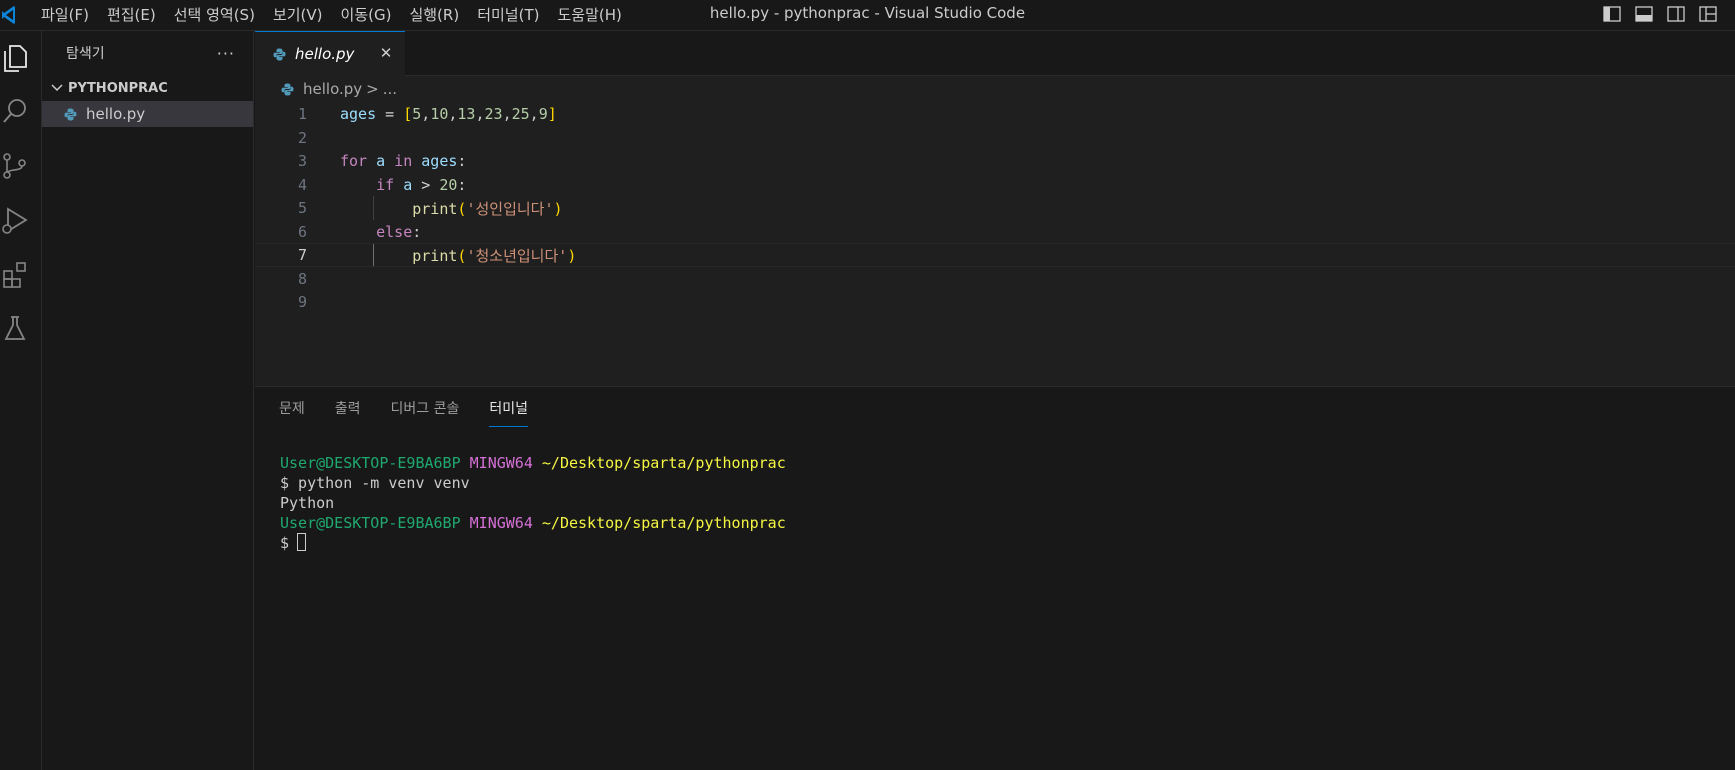 The height and width of the screenshot is (770, 1735). Describe the element at coordinates (348, 408) in the screenshot. I see `tab-output: 출력` at that location.